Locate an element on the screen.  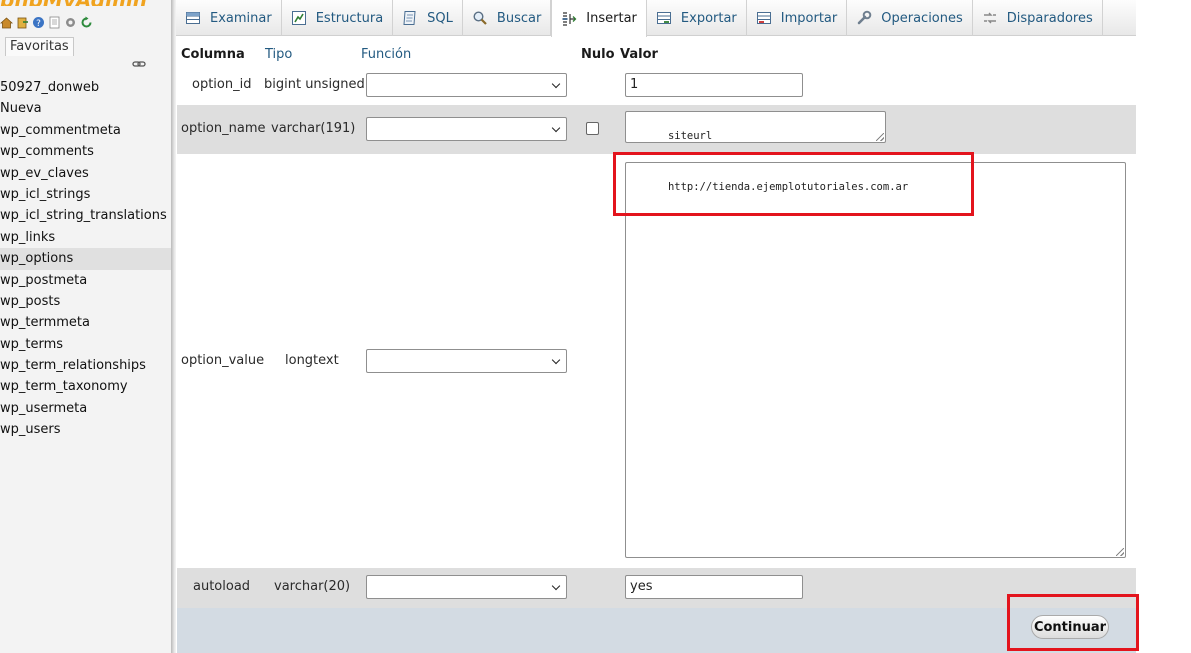
tab-label: Exportar is located at coordinates (708, 18).